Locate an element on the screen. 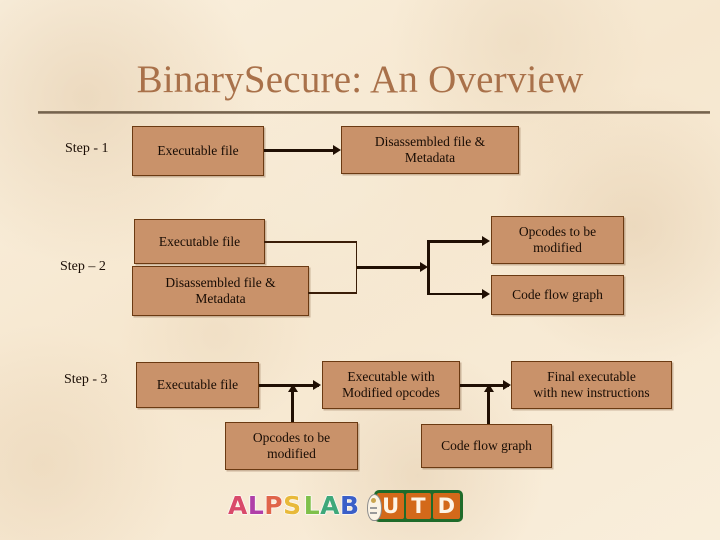 The height and width of the screenshot is (540, 720). step-2-split-bottom-line is located at coordinates (454, 293).